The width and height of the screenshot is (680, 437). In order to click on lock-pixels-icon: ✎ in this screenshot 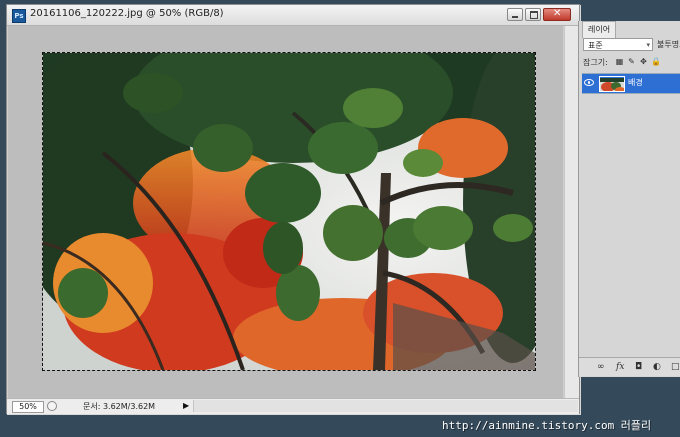, I will do `click(631, 61)`.